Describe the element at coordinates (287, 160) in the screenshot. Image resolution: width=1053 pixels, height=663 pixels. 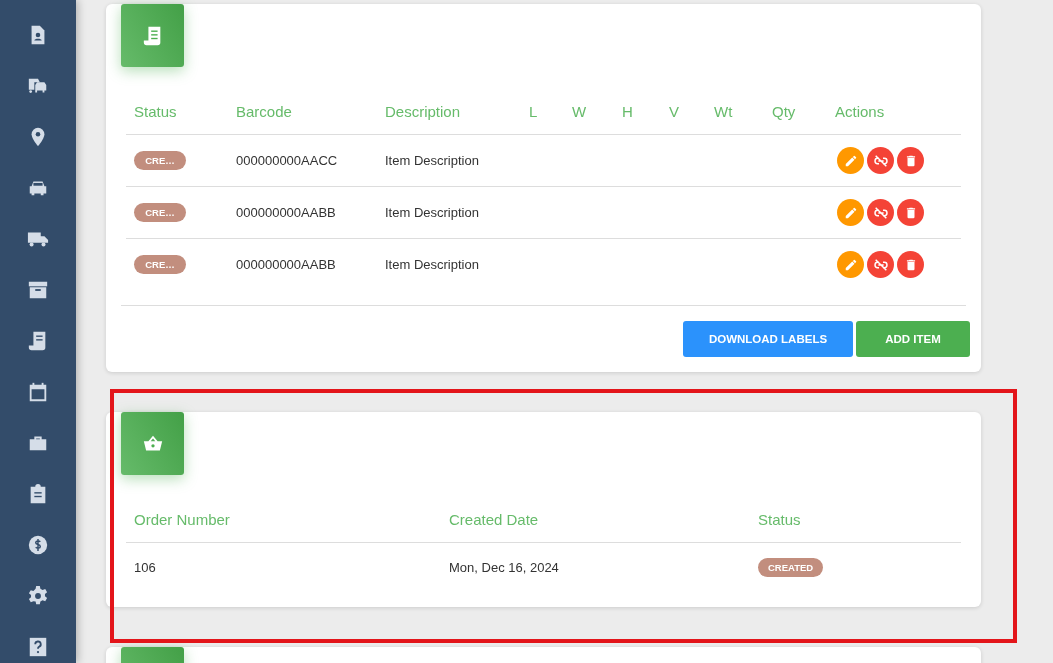
I see `barcode-cell-text: 000000000AACC` at that location.